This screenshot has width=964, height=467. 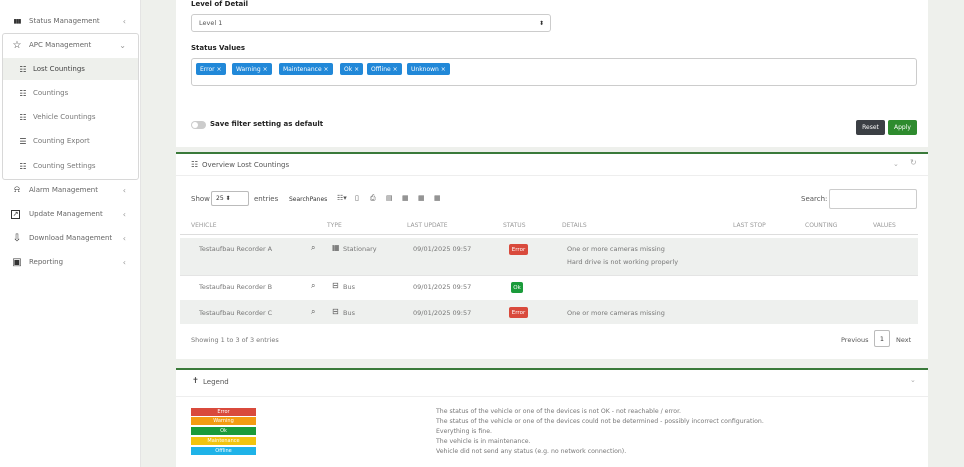 I want to click on level-of-detail-value: Level 1, so click(x=211, y=23).